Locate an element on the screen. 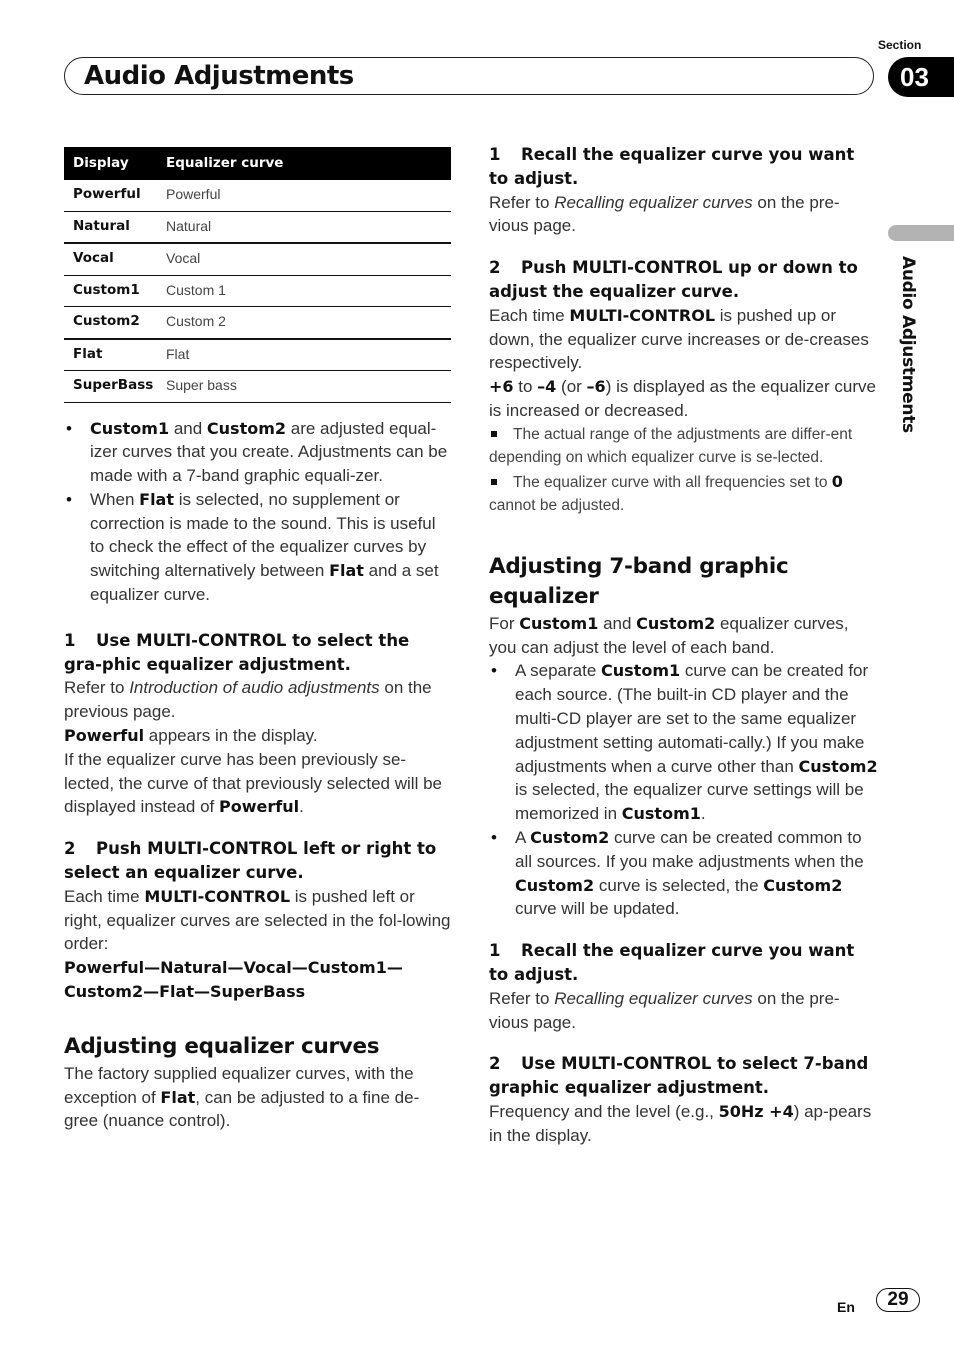  table-row: Powerful Powerful is located at coordinates (257, 196).